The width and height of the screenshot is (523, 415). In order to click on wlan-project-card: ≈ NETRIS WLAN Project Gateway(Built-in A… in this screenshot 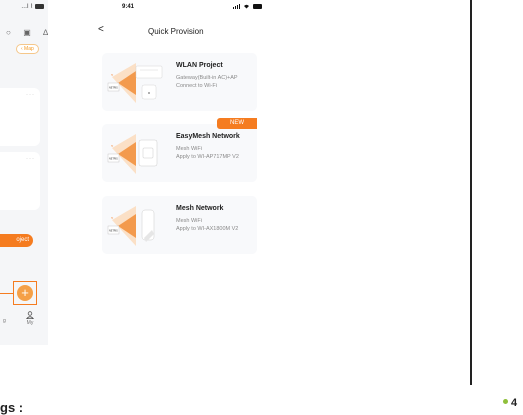, I will do `click(179, 82)`.